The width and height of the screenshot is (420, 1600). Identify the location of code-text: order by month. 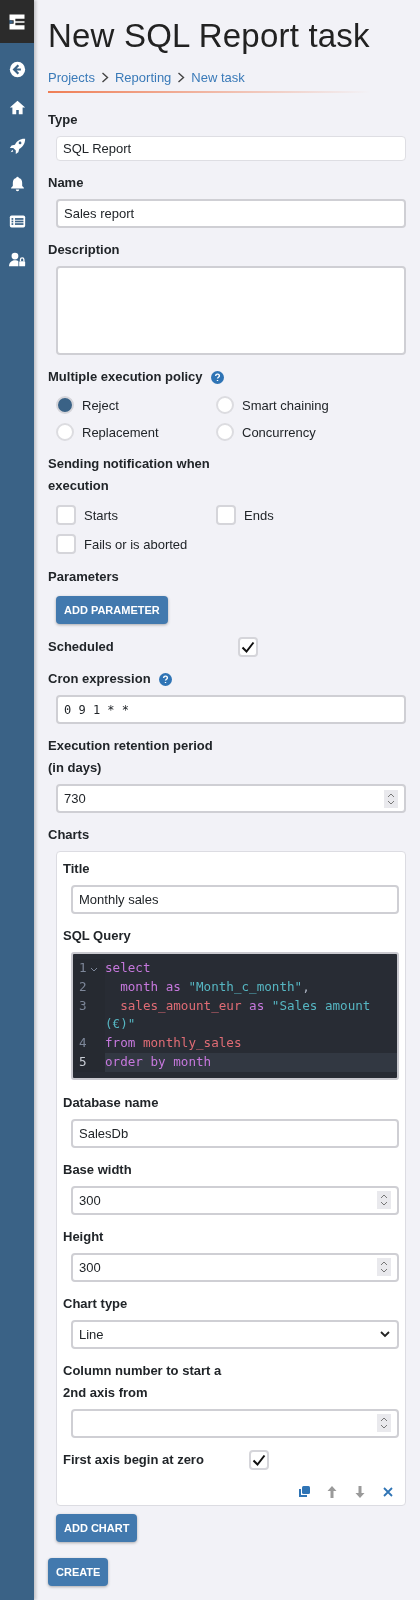
(159, 1062).